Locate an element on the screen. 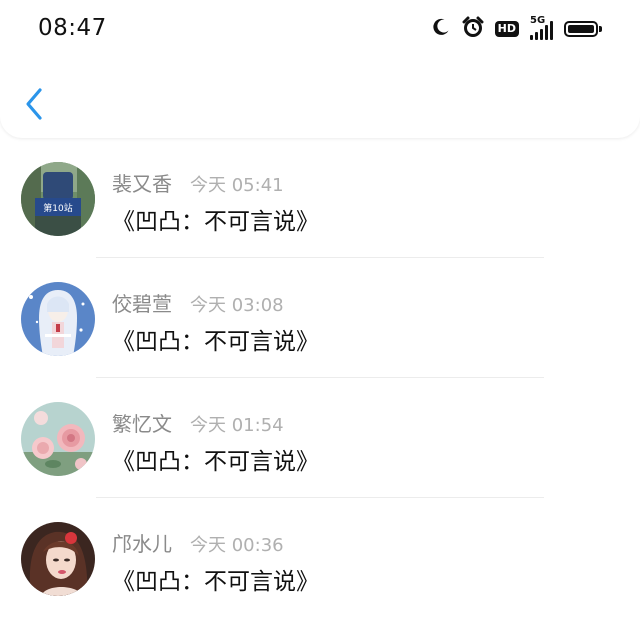 The width and height of the screenshot is (640, 617). network-label: 5G is located at coordinates (538, 20).